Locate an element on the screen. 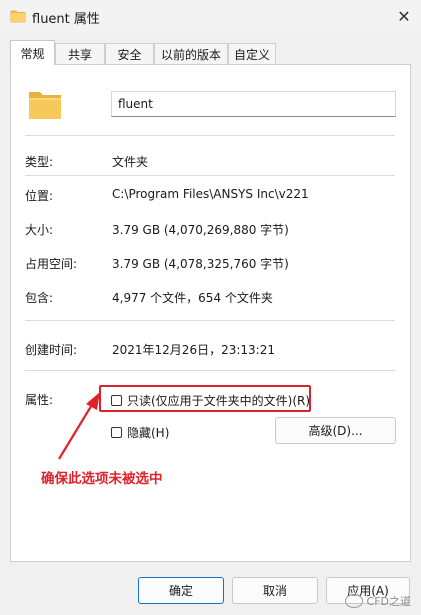 This screenshot has height=615, width=421. tab-sharing: 共享 is located at coordinates (80, 53).